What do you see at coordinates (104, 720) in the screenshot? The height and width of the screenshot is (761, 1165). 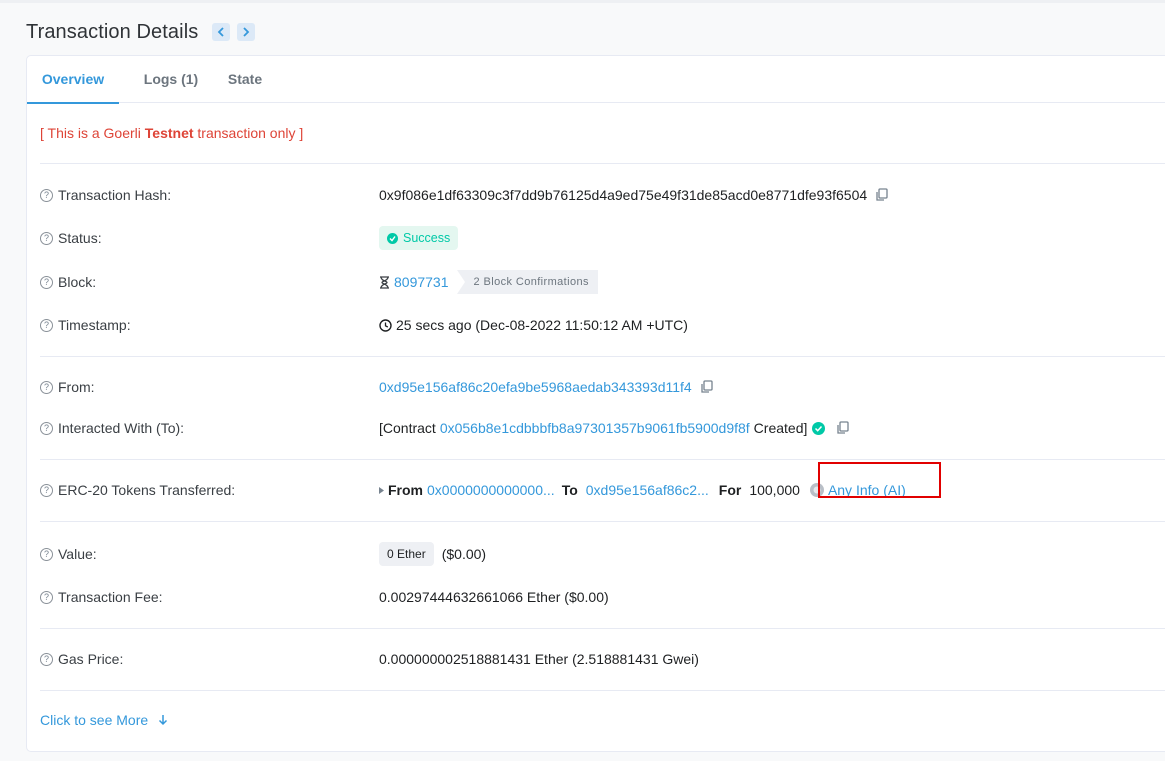 I see `see-more-button: Click to see More` at bounding box center [104, 720].